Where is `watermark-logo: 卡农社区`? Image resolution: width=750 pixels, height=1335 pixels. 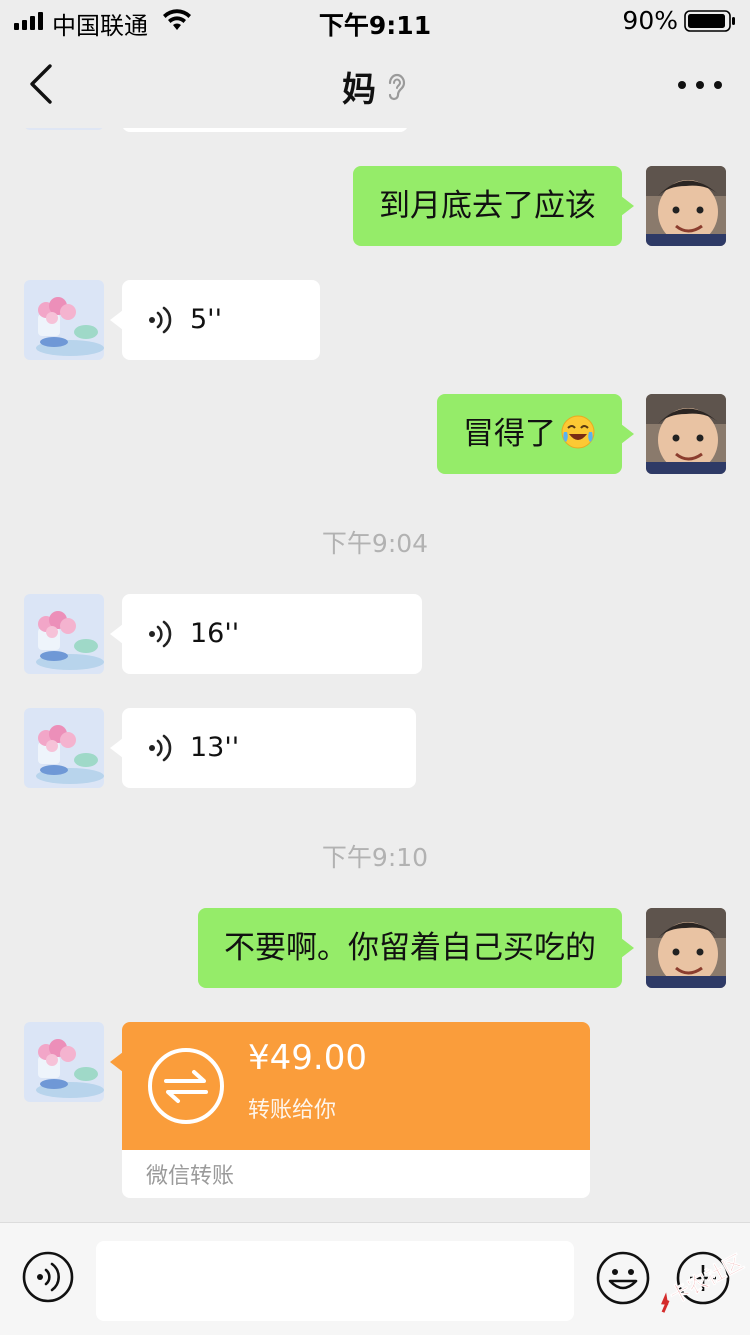
watermark-logo: 卡农社区 is located at coordinates (704, 1281).